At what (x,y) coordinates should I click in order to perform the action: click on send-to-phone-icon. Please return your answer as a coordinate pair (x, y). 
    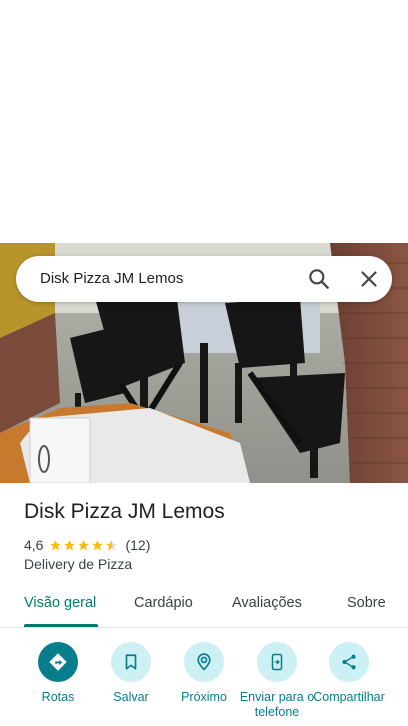
    Looking at the image, I should click on (277, 662).